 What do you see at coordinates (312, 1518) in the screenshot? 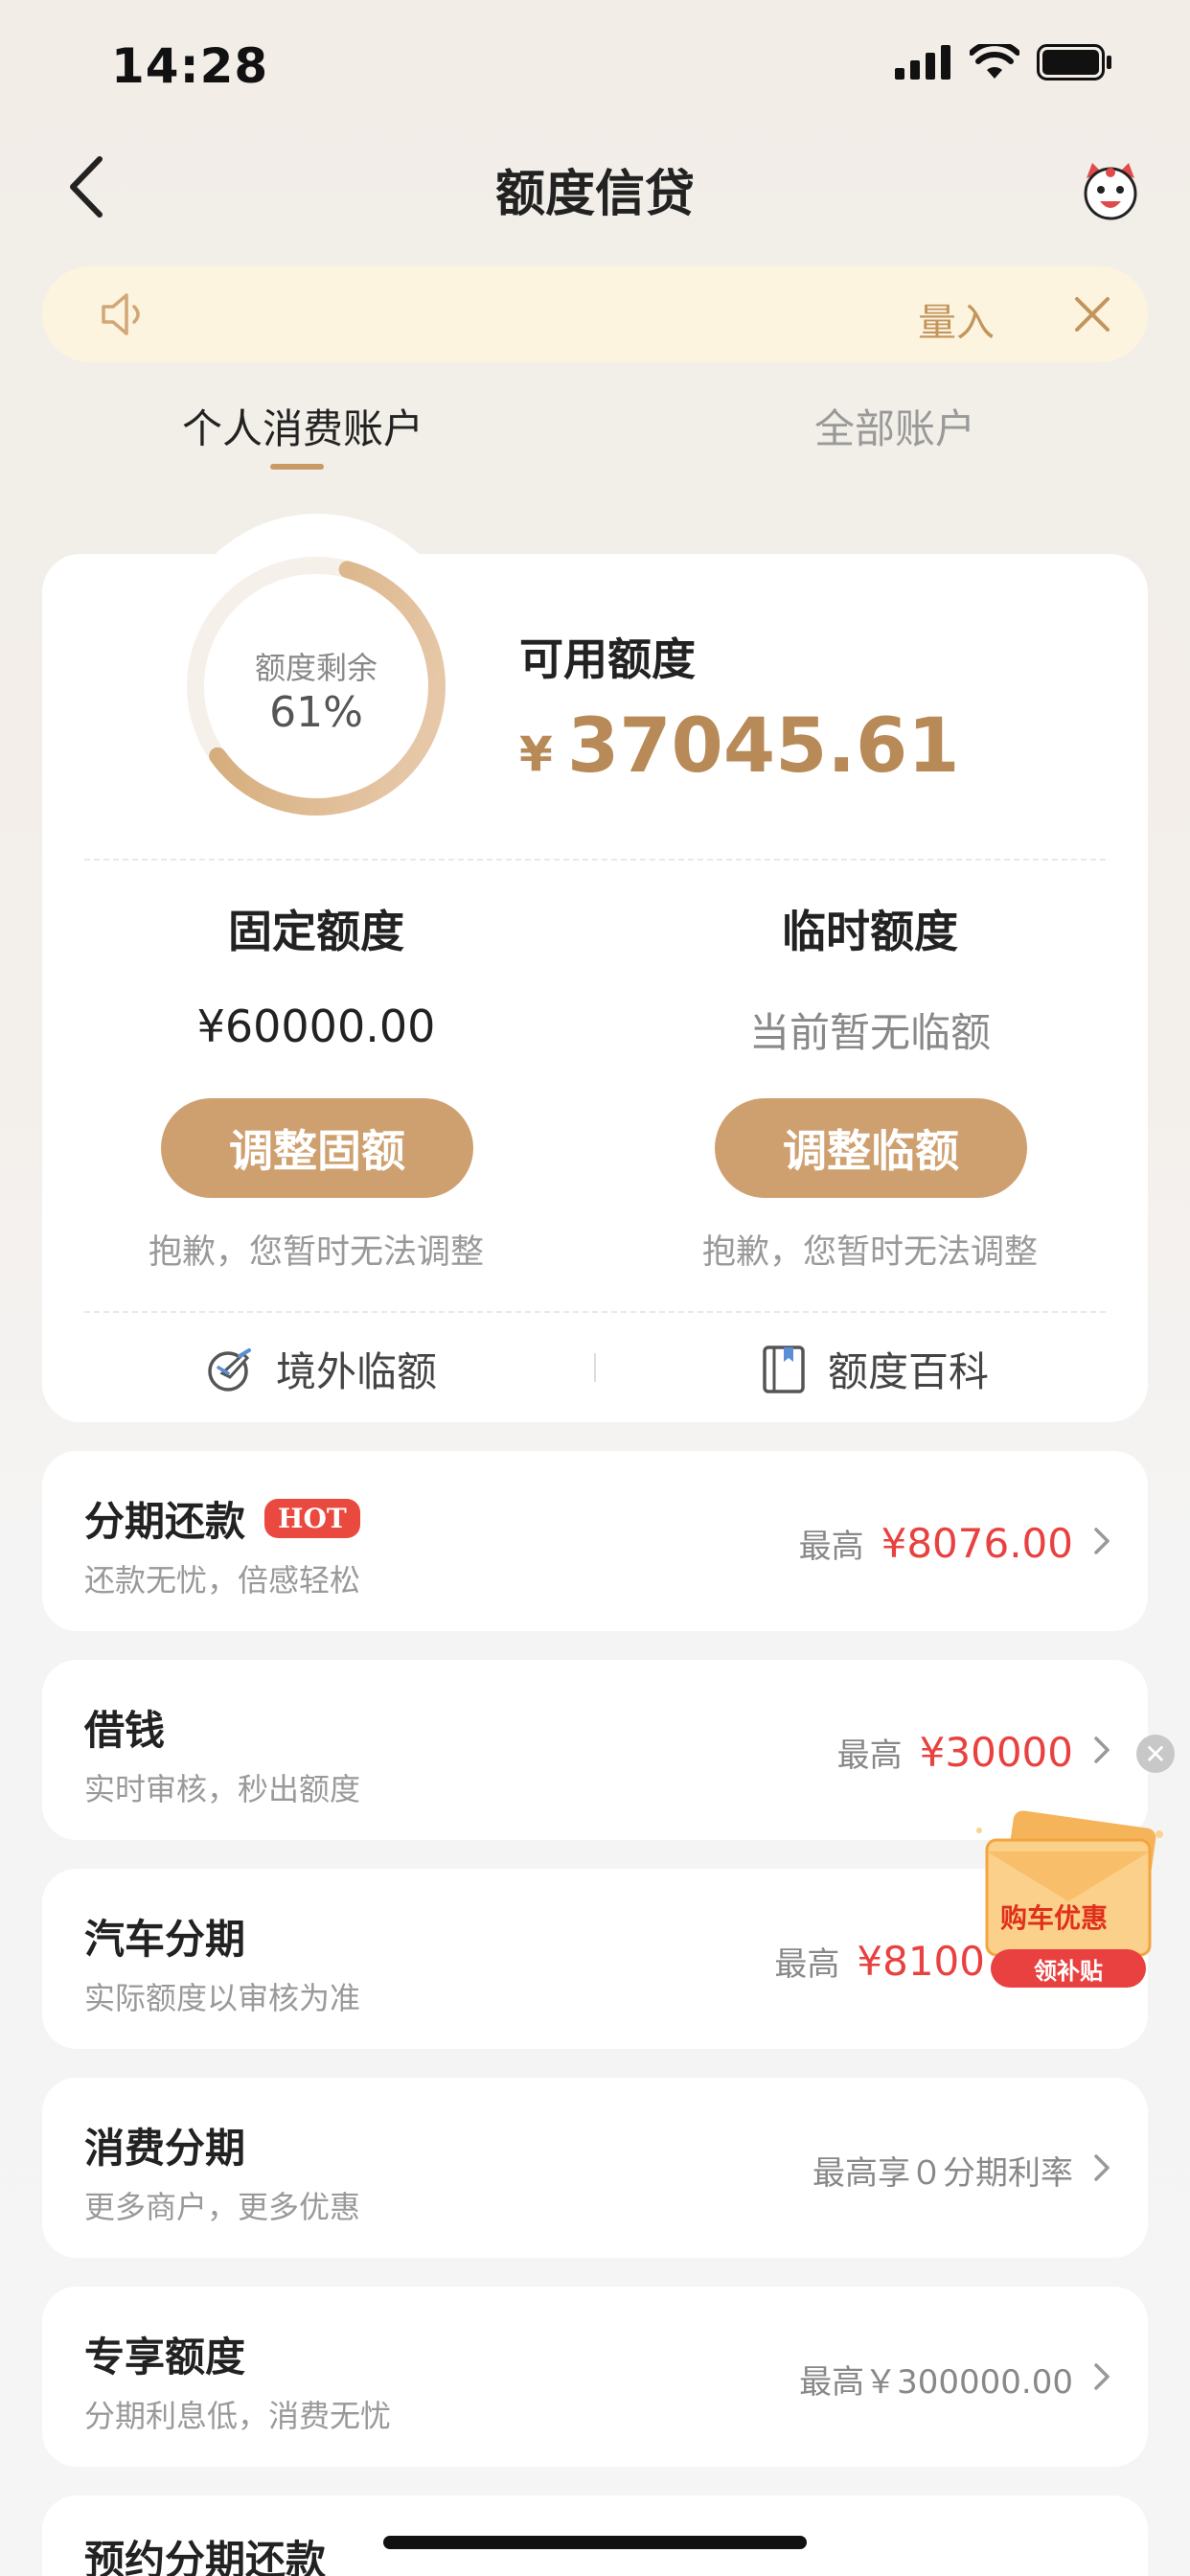
I see `hot-badge: HOT` at bounding box center [312, 1518].